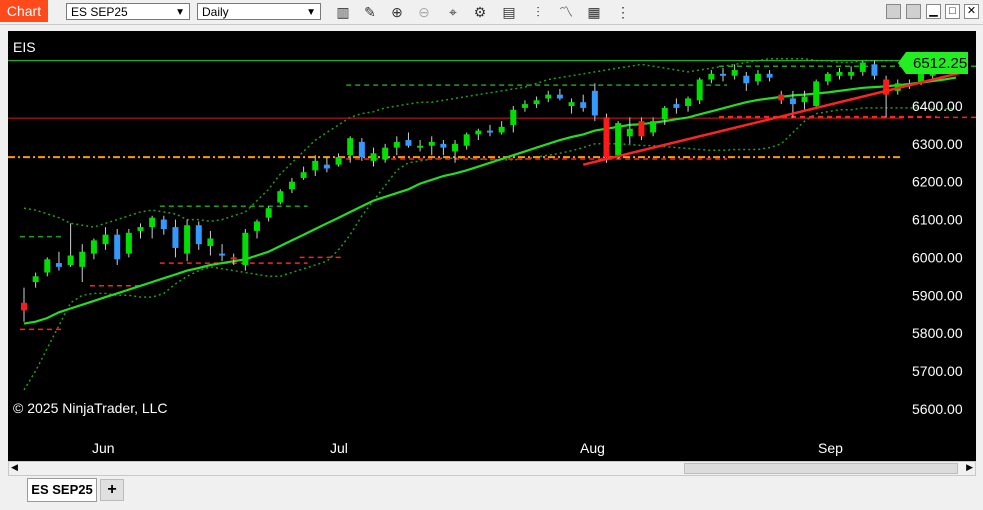 The image size is (983, 510). What do you see at coordinates (937, 333) in the screenshot?
I see `y-axis-tick-label: 5800.00` at bounding box center [937, 333].